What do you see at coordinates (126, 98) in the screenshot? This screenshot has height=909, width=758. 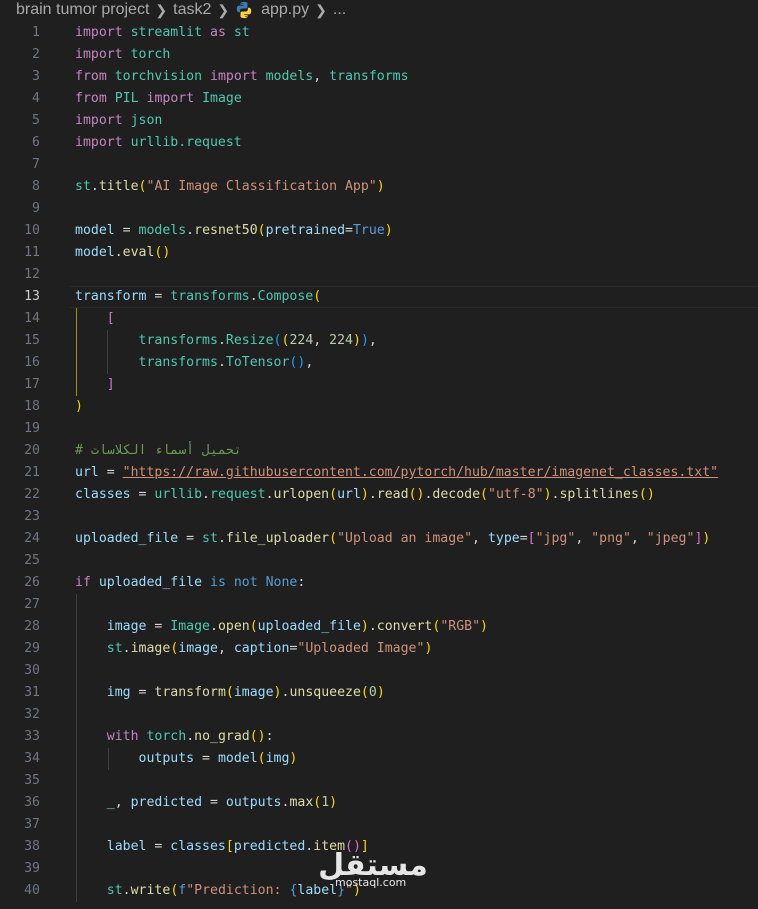 I see `code-token: PIL` at bounding box center [126, 98].